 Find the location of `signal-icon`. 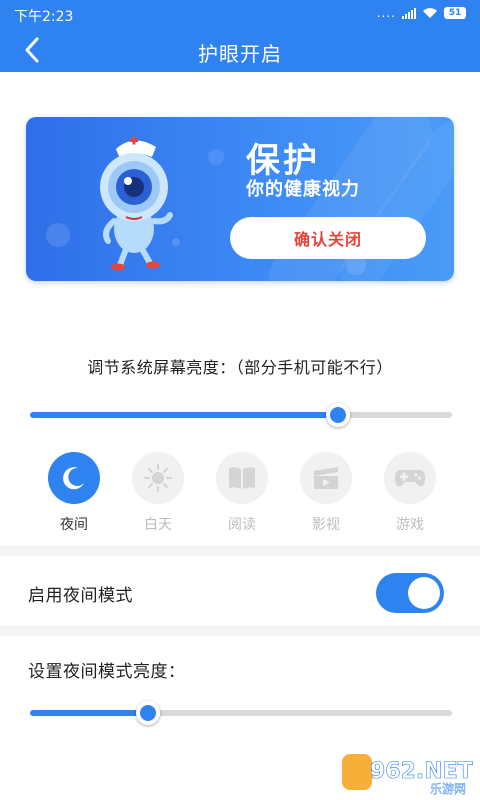

signal-icon is located at coordinates (409, 13).